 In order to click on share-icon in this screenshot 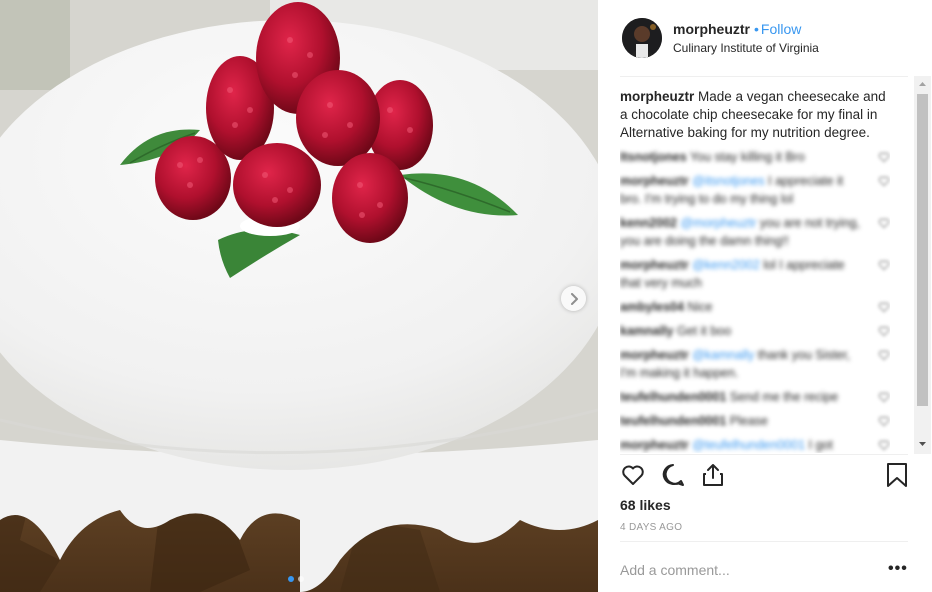, I will do `click(713, 475)`.